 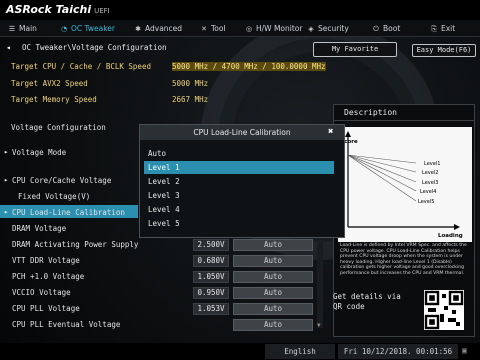 What do you see at coordinates (239, 223) in the screenshot?
I see `option-level-5: Level 5` at bounding box center [239, 223].